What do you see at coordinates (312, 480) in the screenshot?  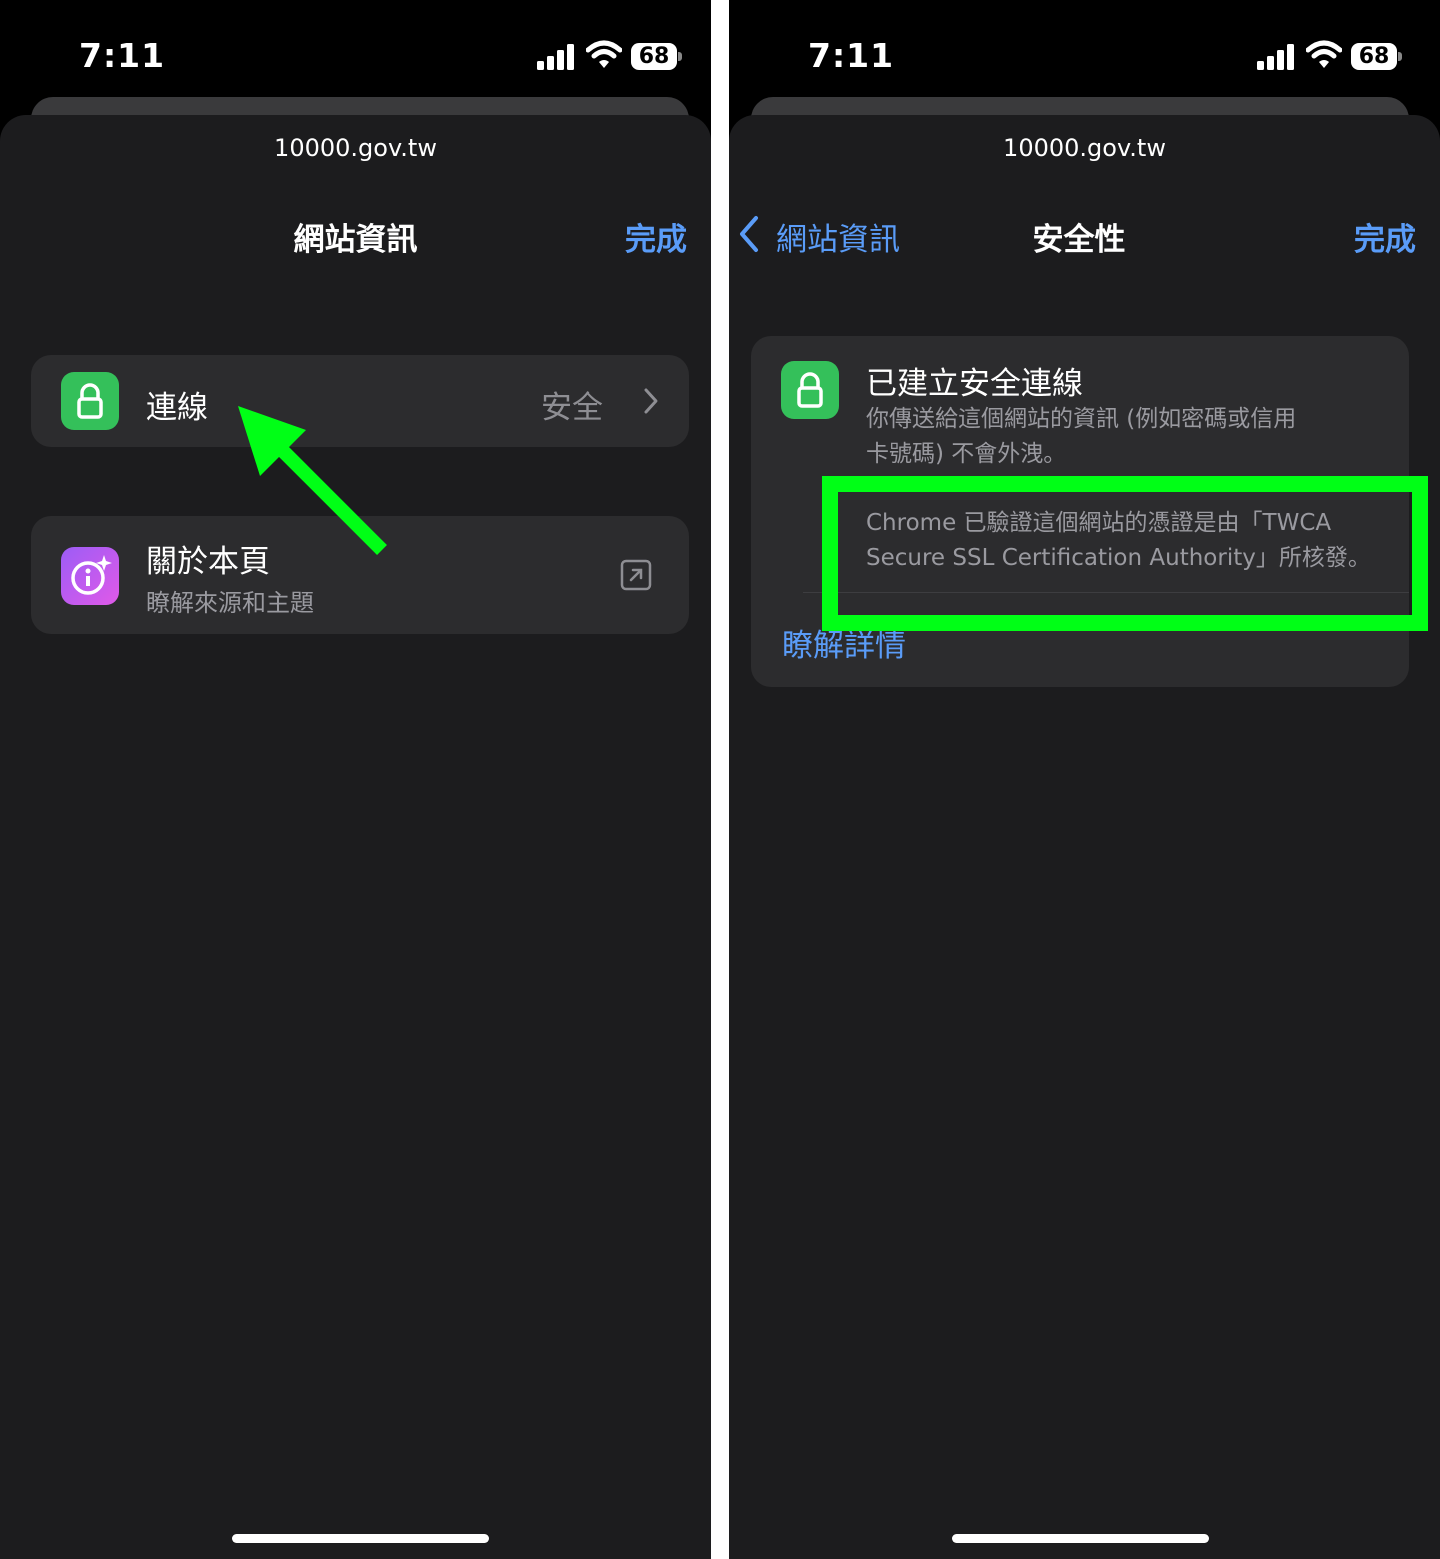 I see `annotation-arrow` at bounding box center [312, 480].